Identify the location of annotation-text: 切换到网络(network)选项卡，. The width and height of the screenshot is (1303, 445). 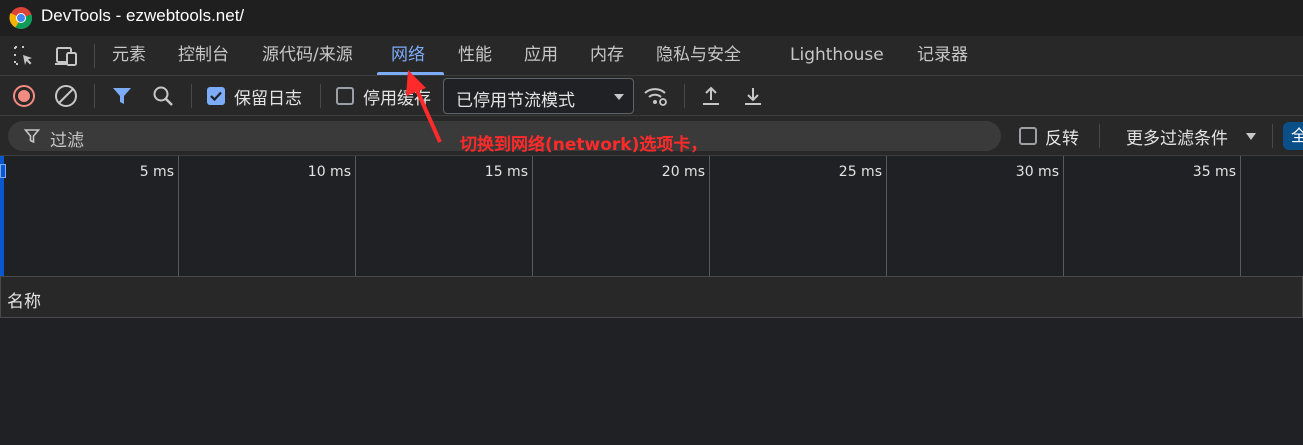
(584, 145).